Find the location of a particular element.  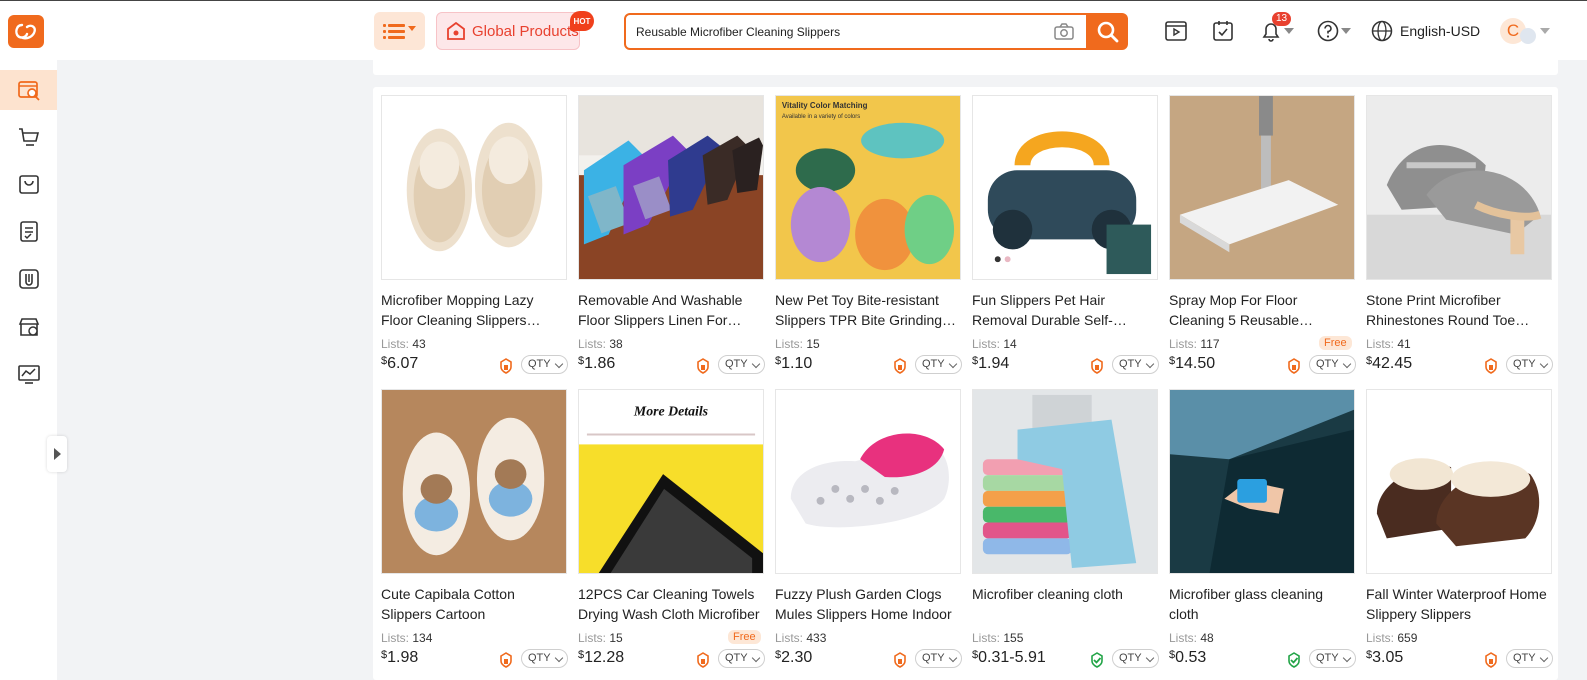

bag-icon is located at coordinates (28, 184).